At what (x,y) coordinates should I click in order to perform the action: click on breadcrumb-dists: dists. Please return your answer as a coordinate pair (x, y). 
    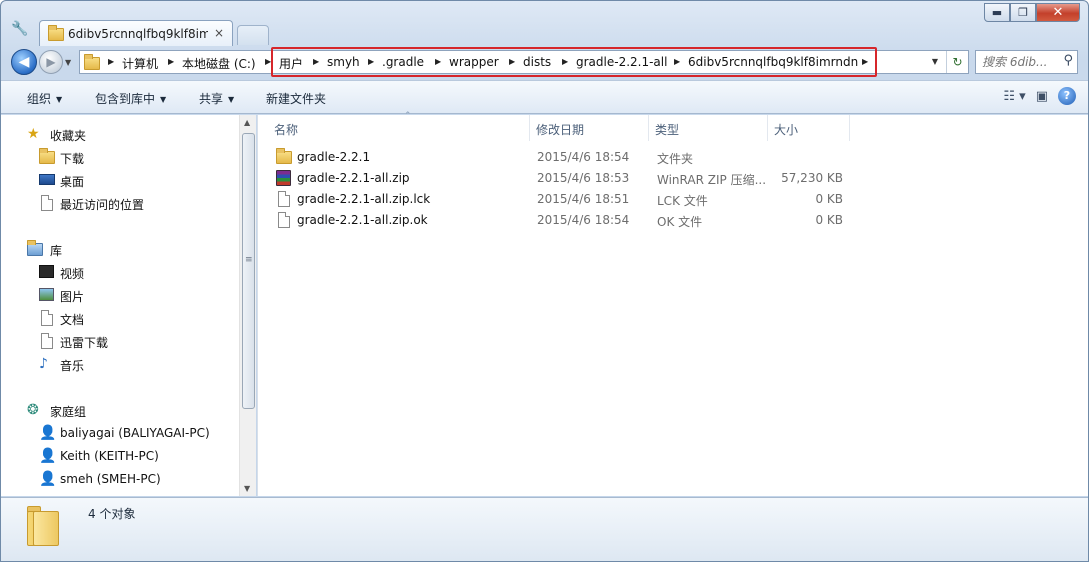
    Looking at the image, I should click on (537, 62).